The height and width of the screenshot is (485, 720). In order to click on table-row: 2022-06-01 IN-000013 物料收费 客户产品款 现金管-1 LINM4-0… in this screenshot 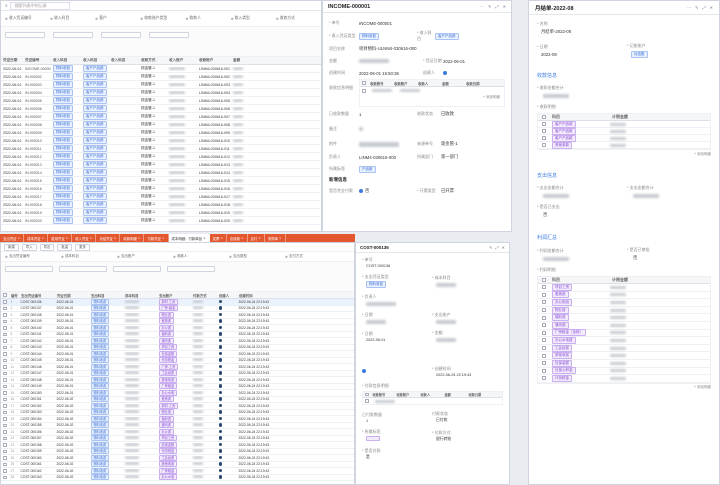, I will do `click(161, 165)`.